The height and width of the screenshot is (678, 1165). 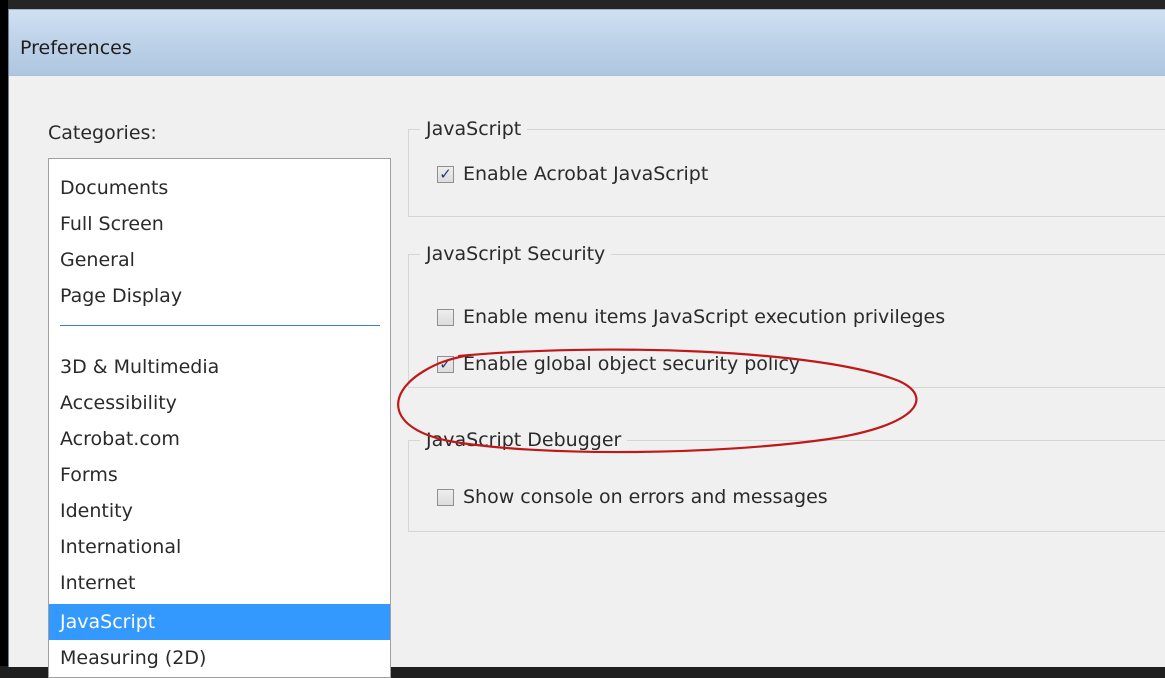 What do you see at coordinates (516, 254) in the screenshot?
I see `javascript-security-group-title: JavaScript Security` at bounding box center [516, 254].